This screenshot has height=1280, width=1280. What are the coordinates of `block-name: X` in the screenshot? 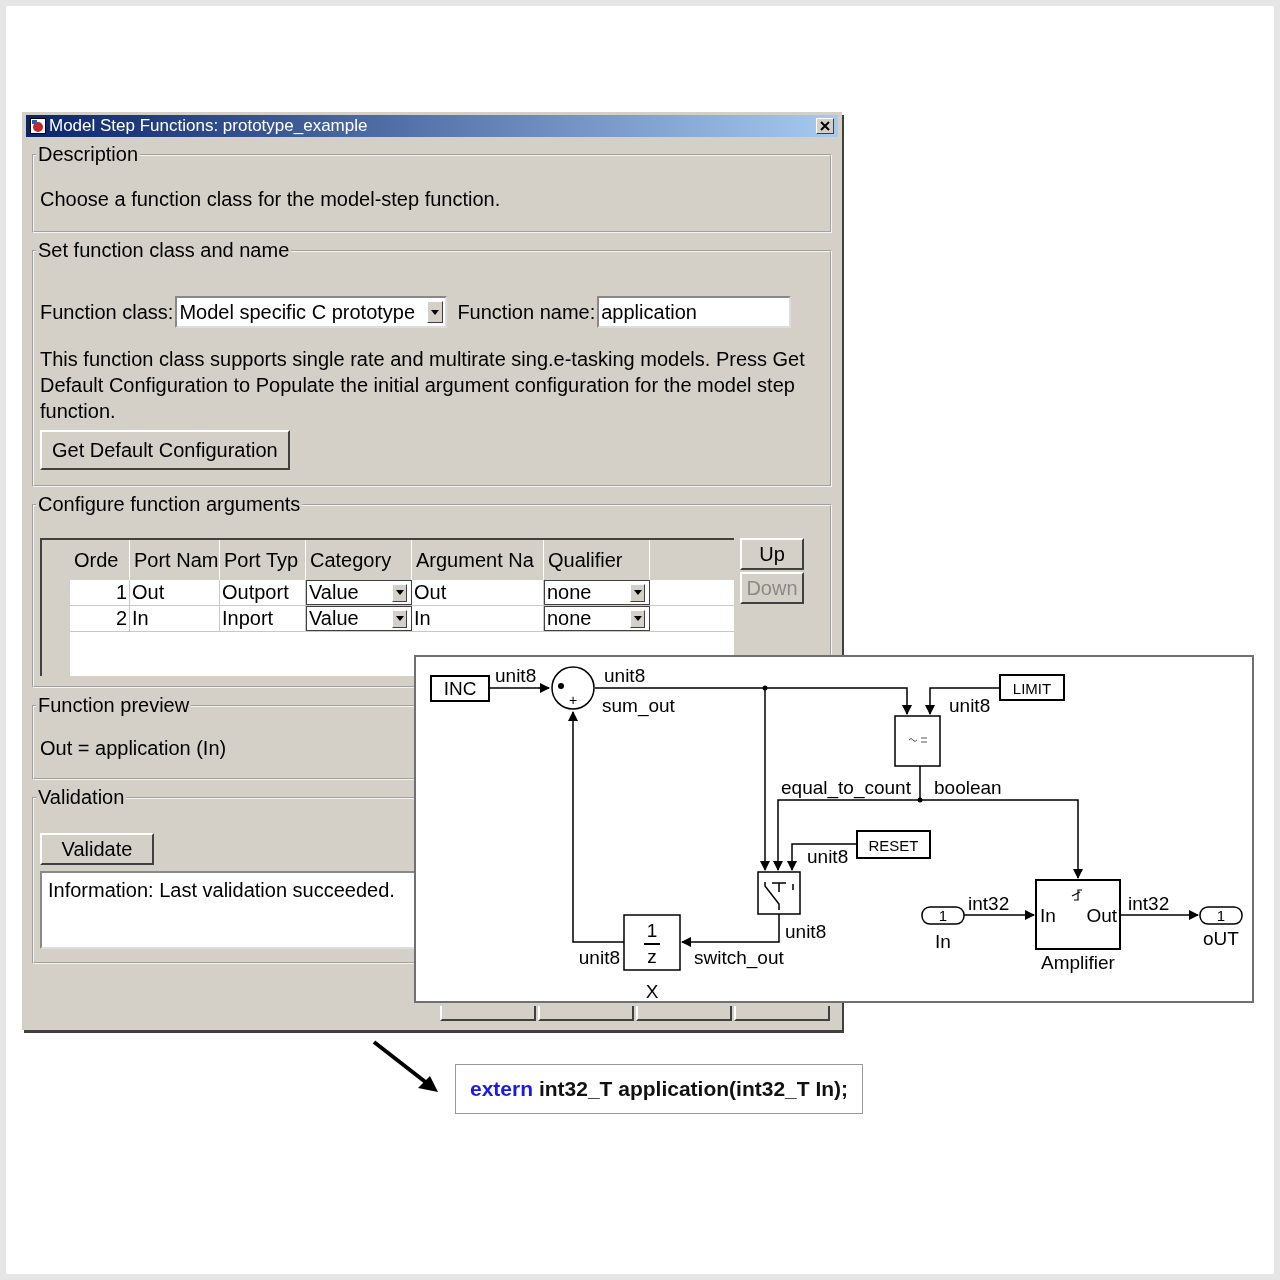 It's located at (652, 991).